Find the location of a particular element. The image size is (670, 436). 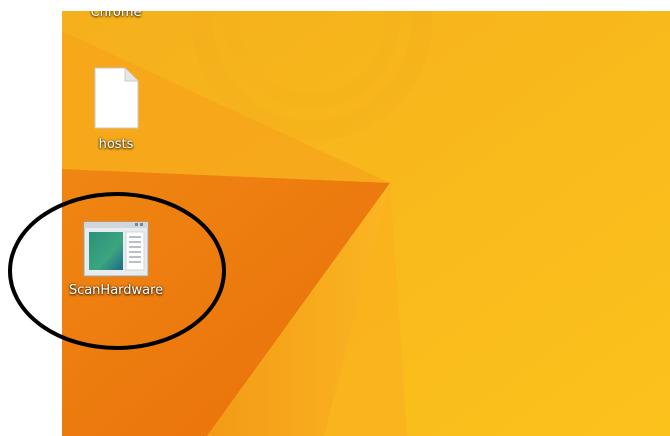

desktop-icon-chrome: Chrome is located at coordinates (116, 16).